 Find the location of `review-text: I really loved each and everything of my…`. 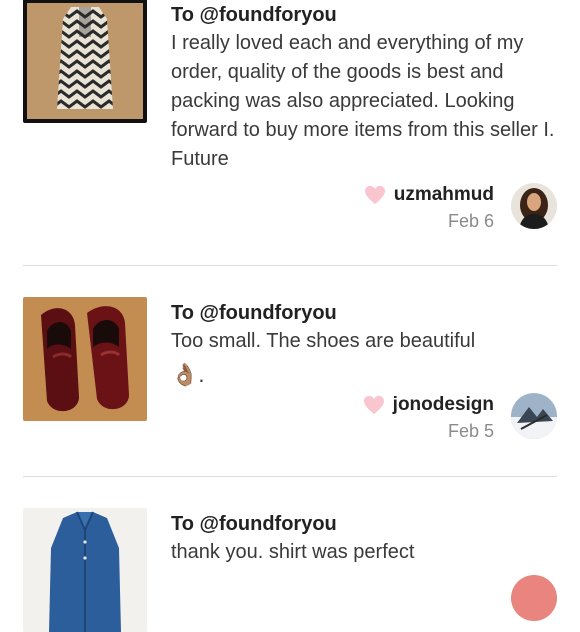

review-text: I really loved each and everything of my… is located at coordinates (363, 101).